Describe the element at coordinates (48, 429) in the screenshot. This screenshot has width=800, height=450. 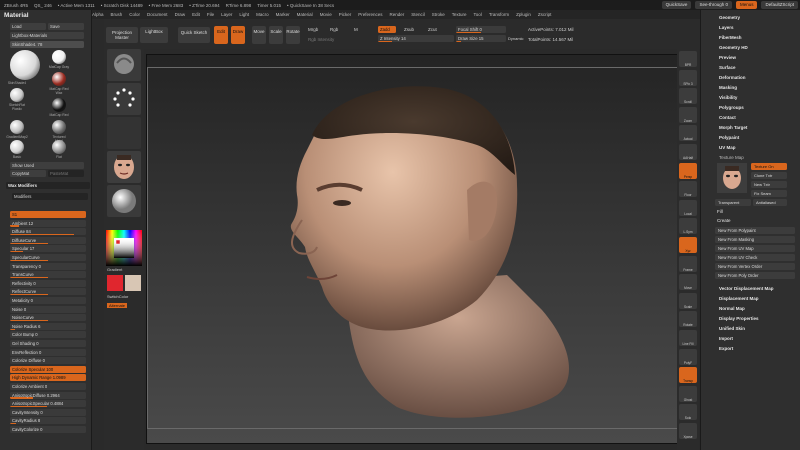
I see `modifier-slider: CavityColorize 0` at that location.